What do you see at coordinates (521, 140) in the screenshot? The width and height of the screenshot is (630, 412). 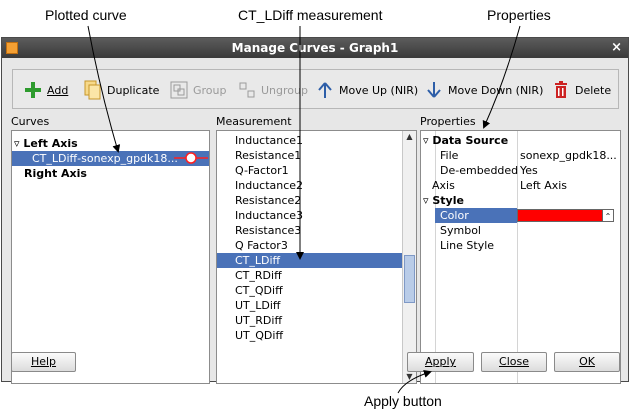 I see `data-source-group: ▿ Data Source` at bounding box center [521, 140].